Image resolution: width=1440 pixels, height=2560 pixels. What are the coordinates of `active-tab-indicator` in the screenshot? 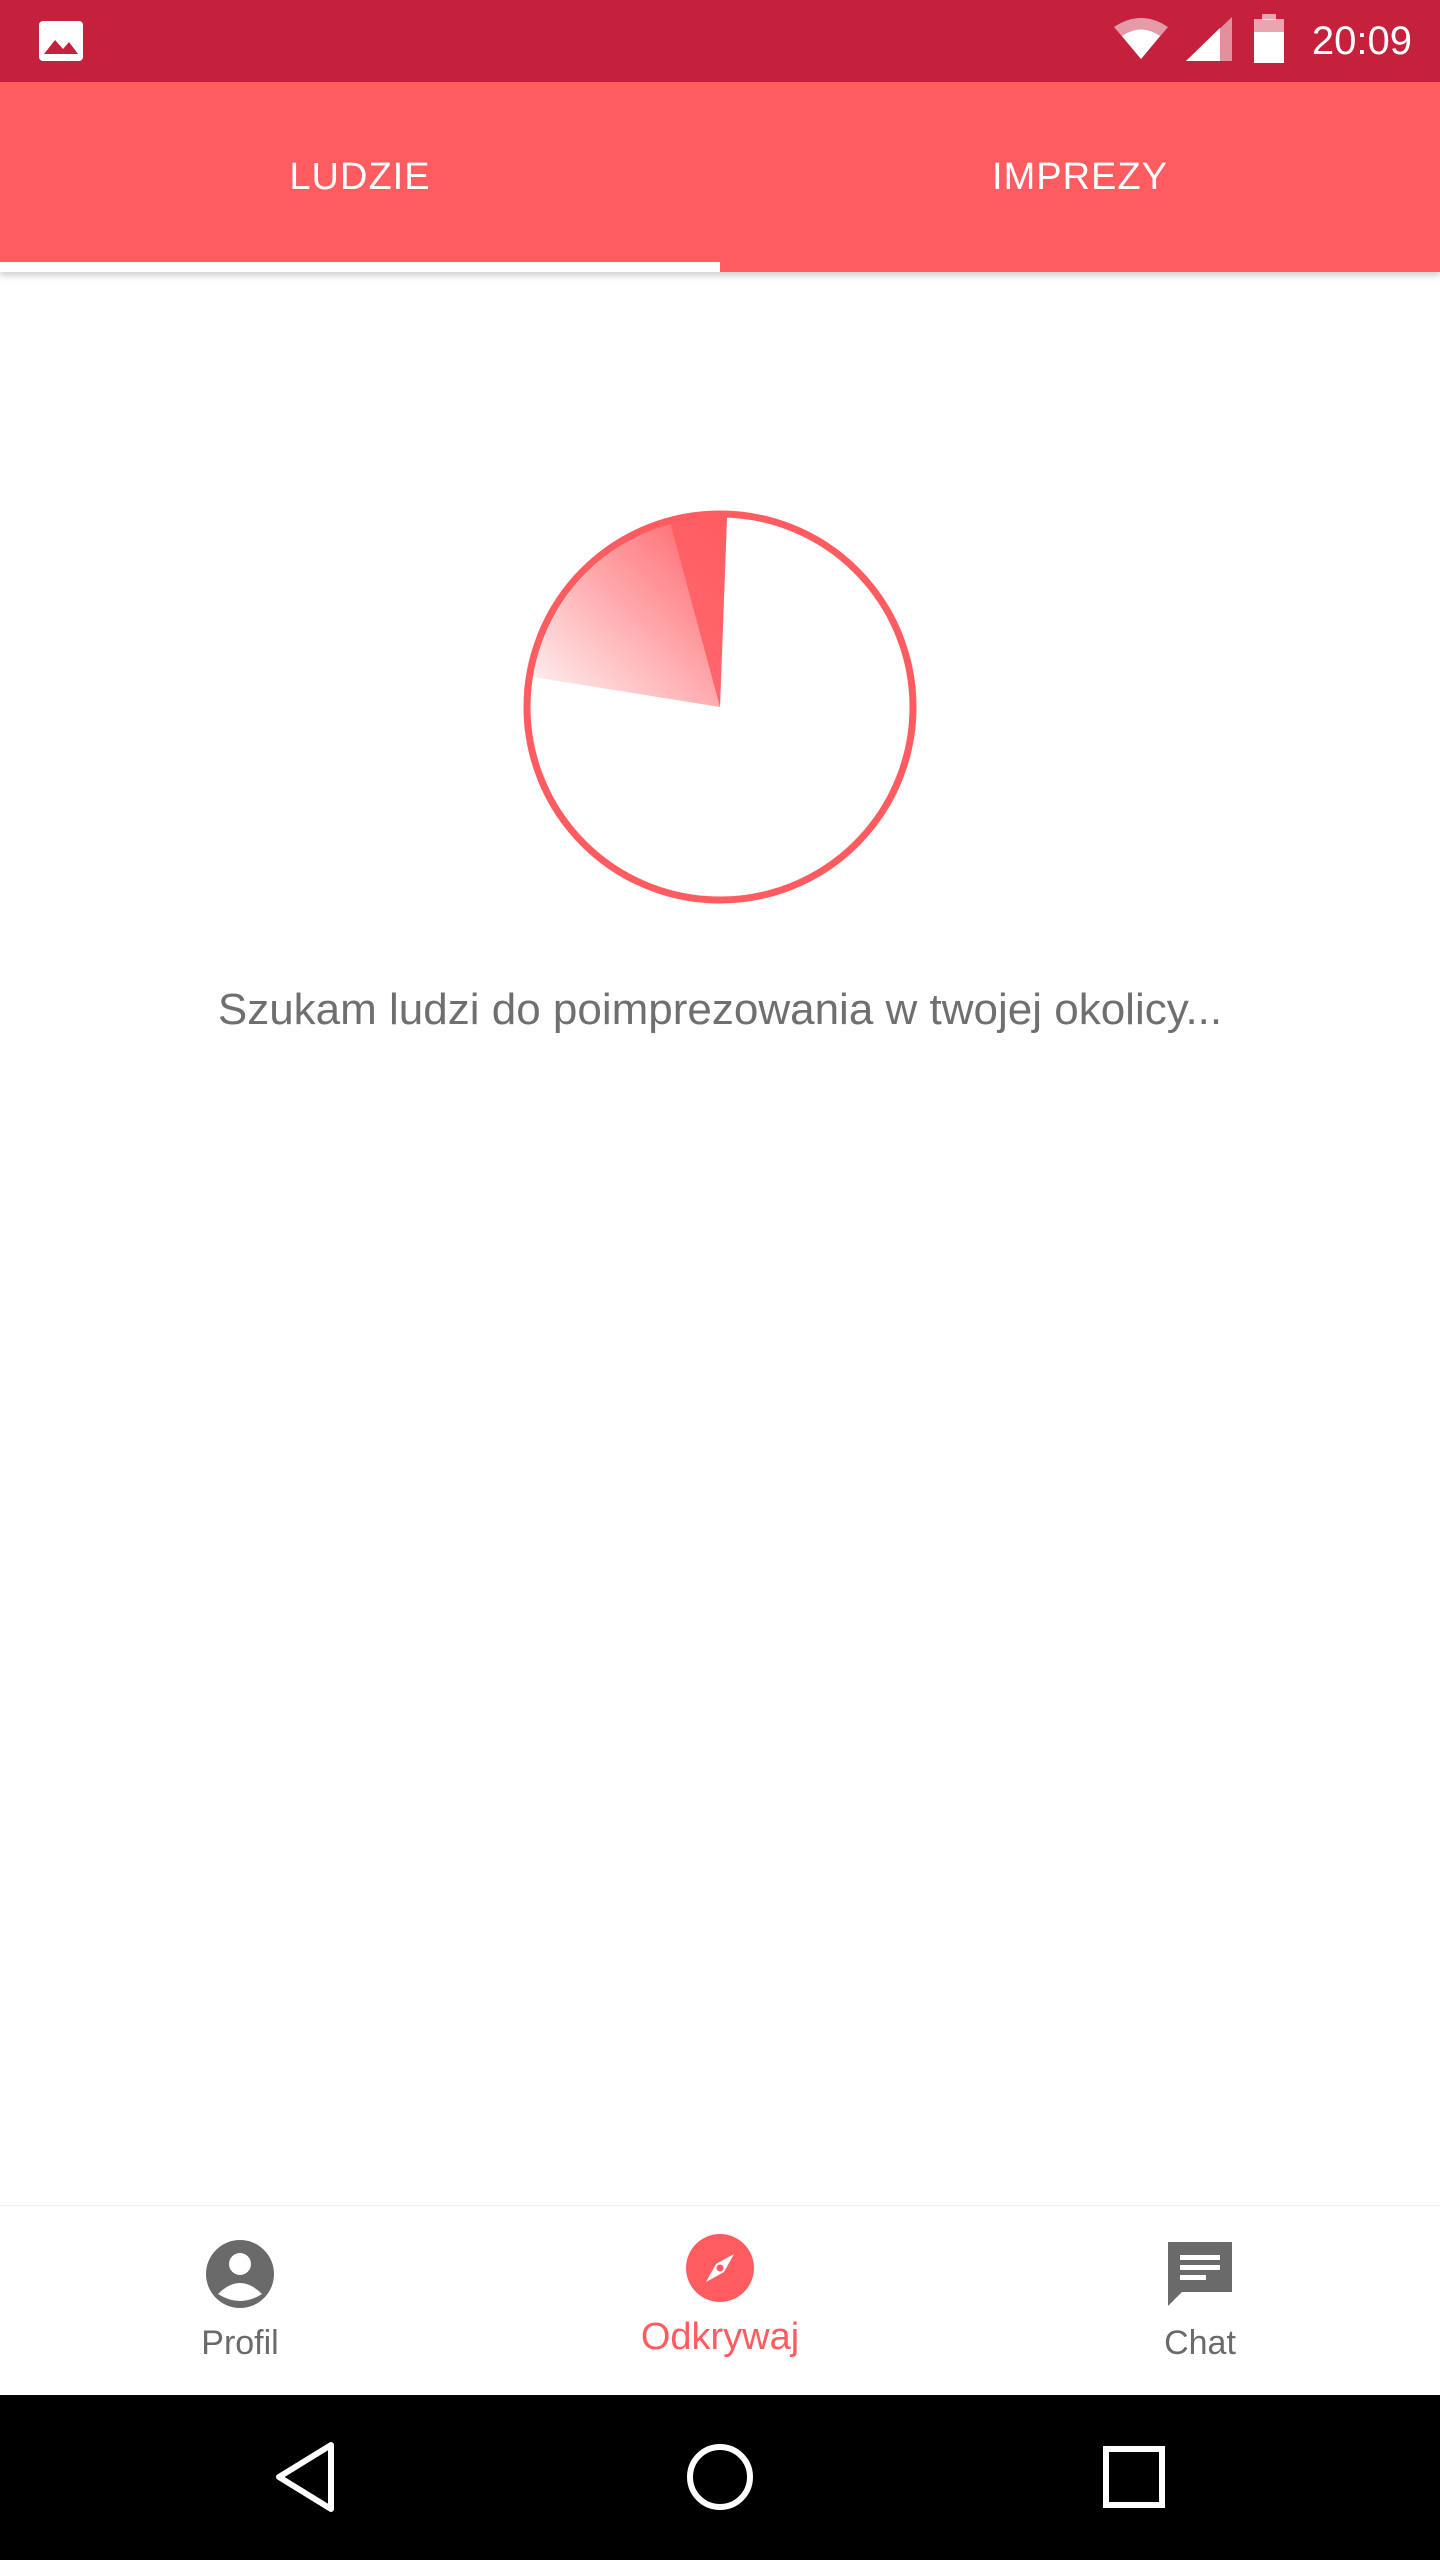 It's located at (360, 267).